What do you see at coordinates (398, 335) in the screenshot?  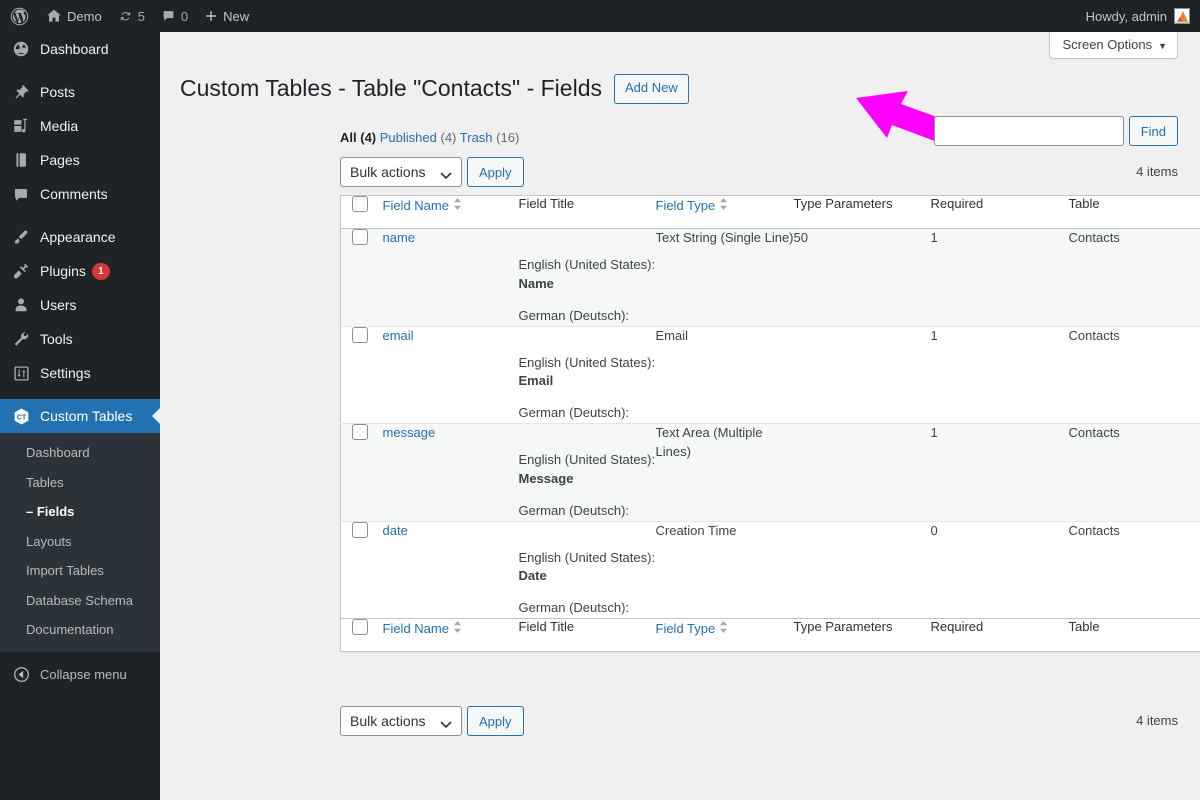 I see `field-name-link: email` at bounding box center [398, 335].